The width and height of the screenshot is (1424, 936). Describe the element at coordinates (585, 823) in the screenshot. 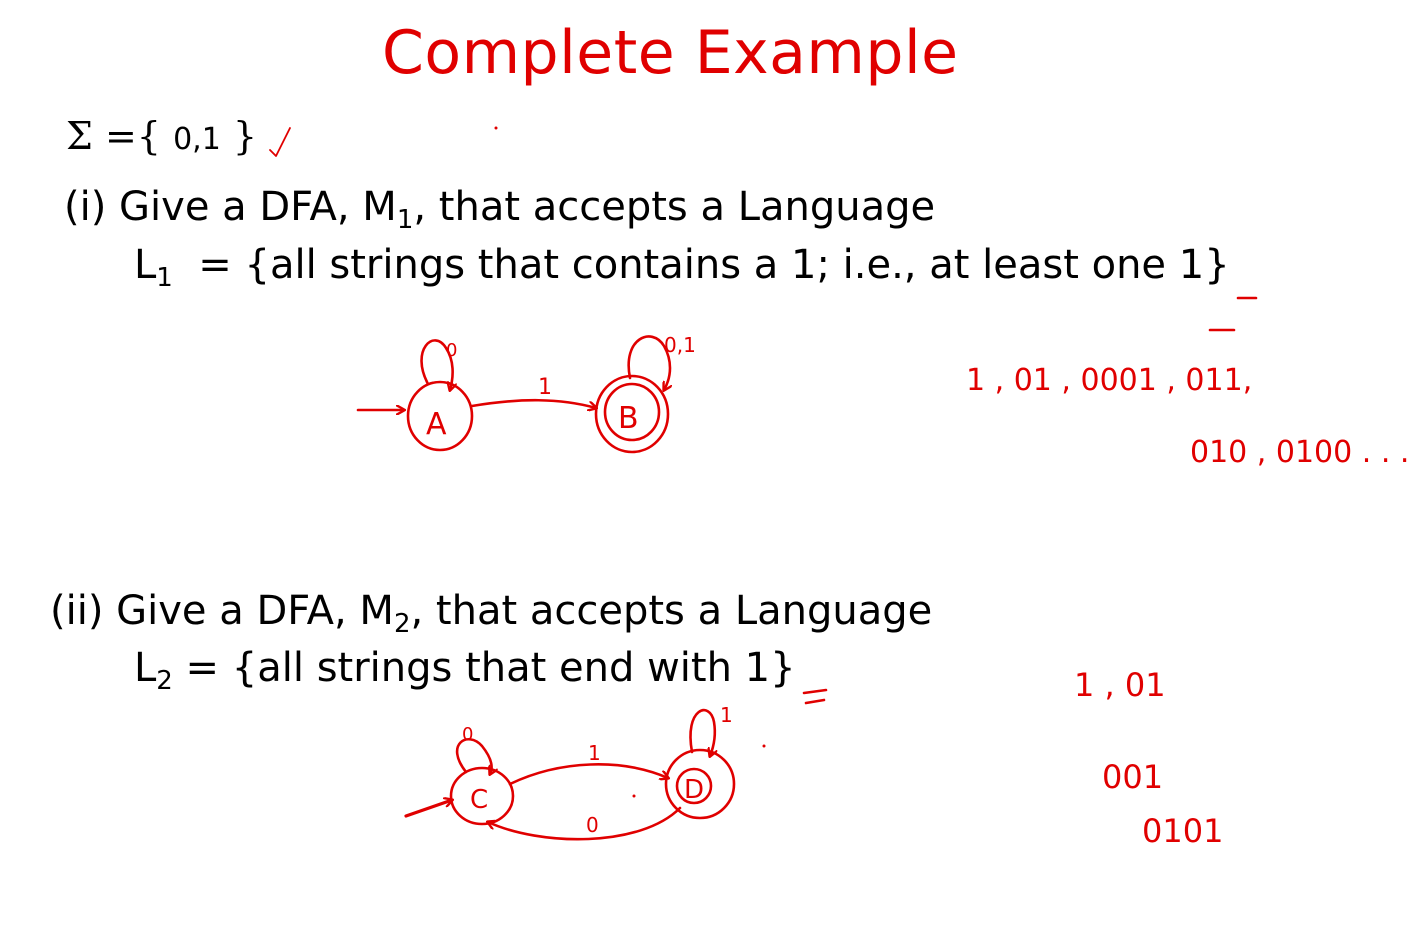

I see `edge-d-to-c` at that location.